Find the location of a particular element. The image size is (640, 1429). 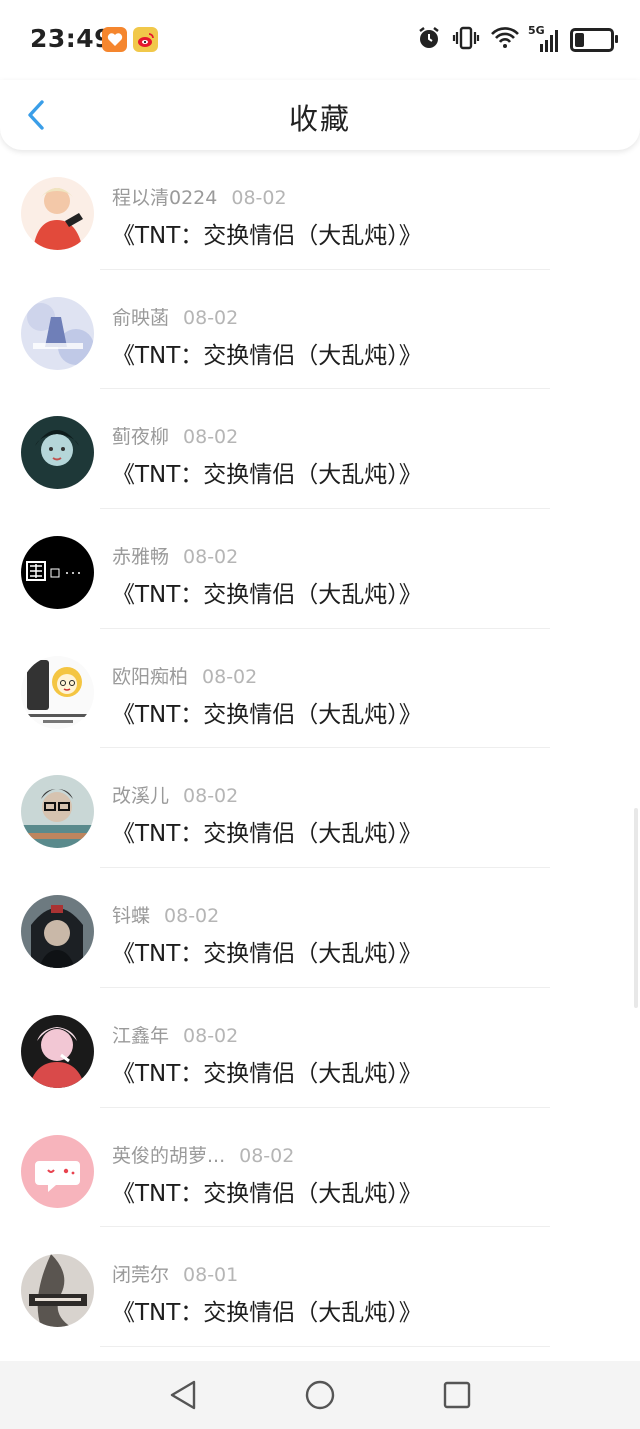

nav-home-button is located at coordinates (320, 1395).